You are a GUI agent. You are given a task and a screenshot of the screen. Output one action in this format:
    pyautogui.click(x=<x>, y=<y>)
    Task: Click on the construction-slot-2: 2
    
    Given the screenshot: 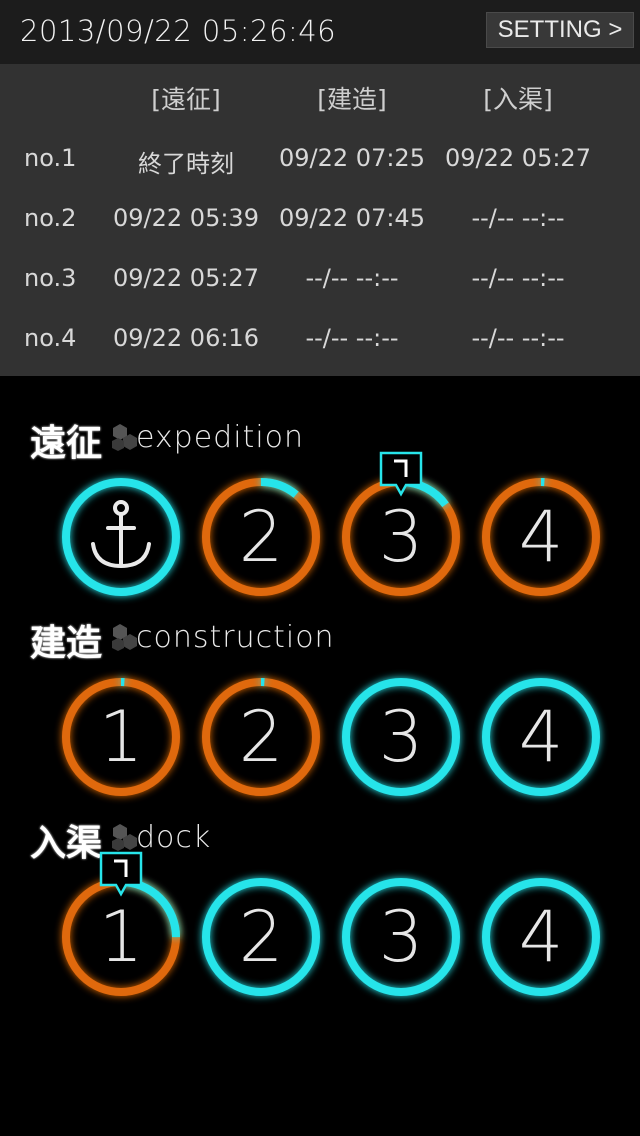 What is the action you would take?
    pyautogui.click(x=261, y=737)
    